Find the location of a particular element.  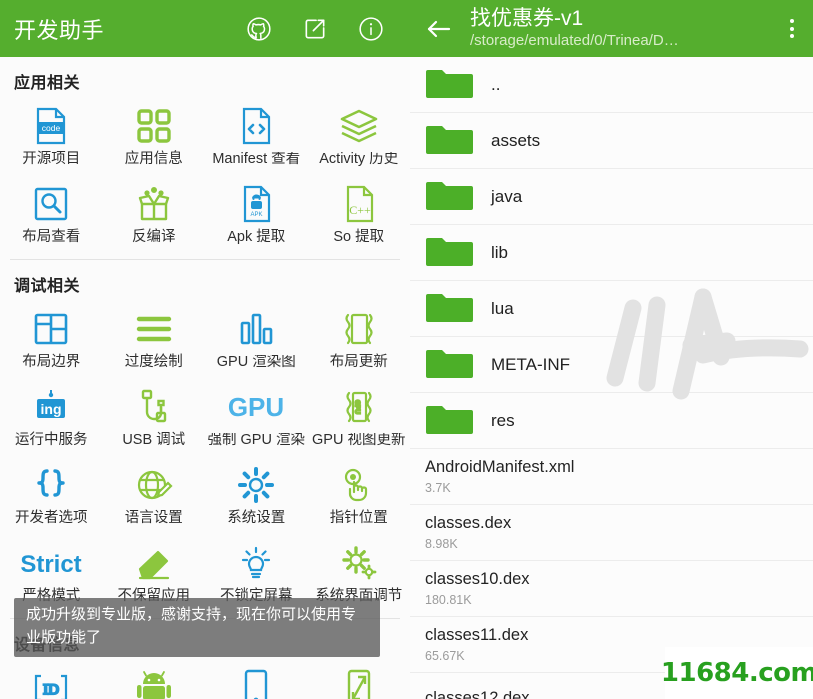

tool-open-source: code 开源项目 is located at coordinates (51, 138).